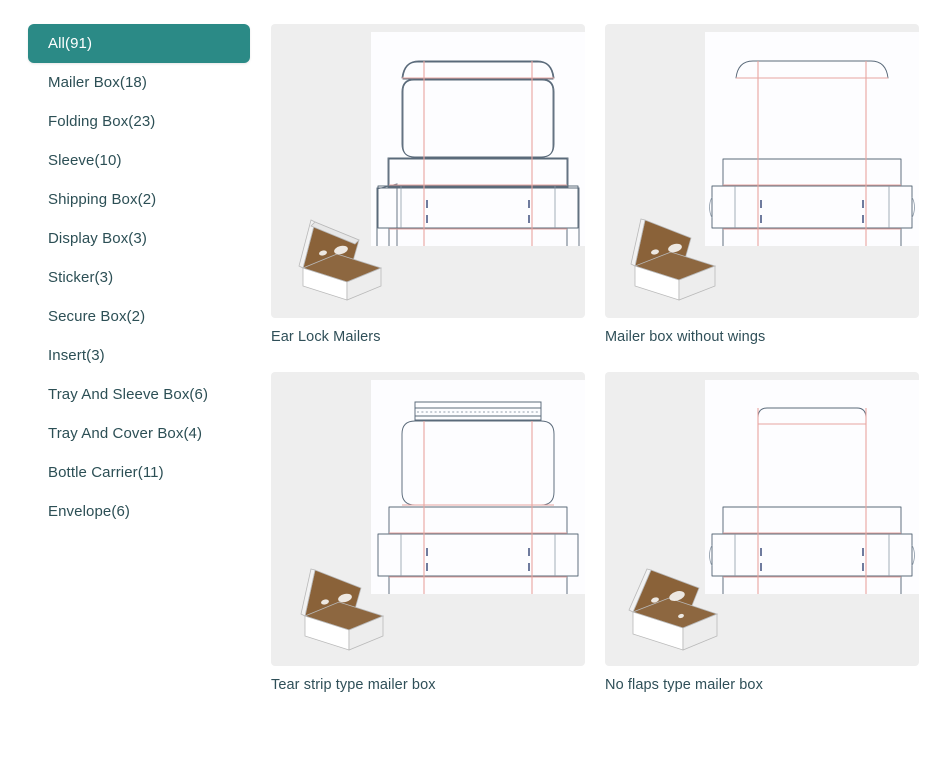 Image resolution: width=944 pixels, height=769 pixels. What do you see at coordinates (70, 43) in the screenshot?
I see `sidebar-item-label: All(91)` at bounding box center [70, 43].